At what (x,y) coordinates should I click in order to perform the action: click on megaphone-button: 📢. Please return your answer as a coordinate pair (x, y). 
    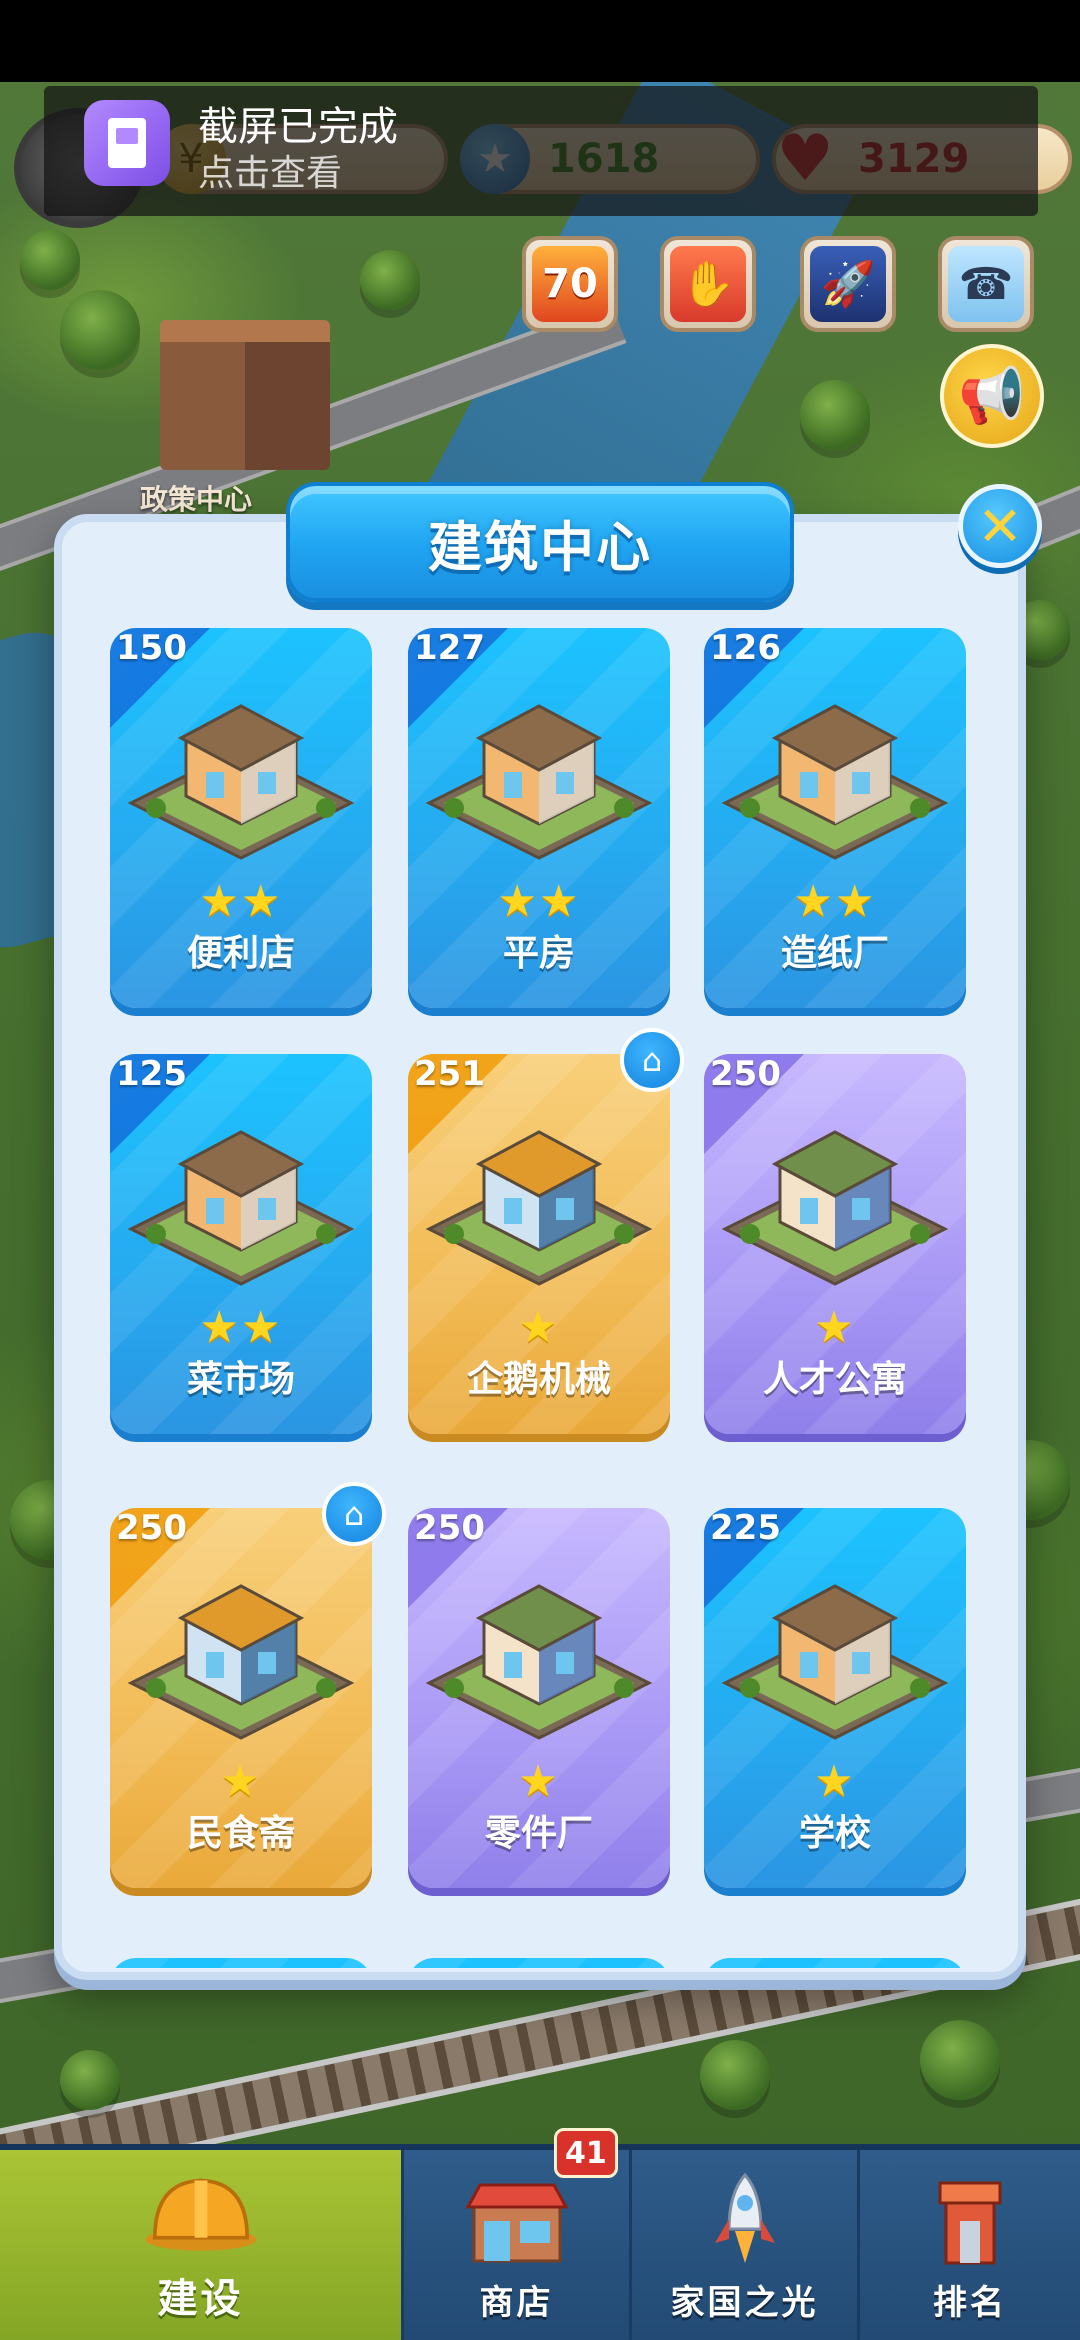
    Looking at the image, I should click on (992, 396).